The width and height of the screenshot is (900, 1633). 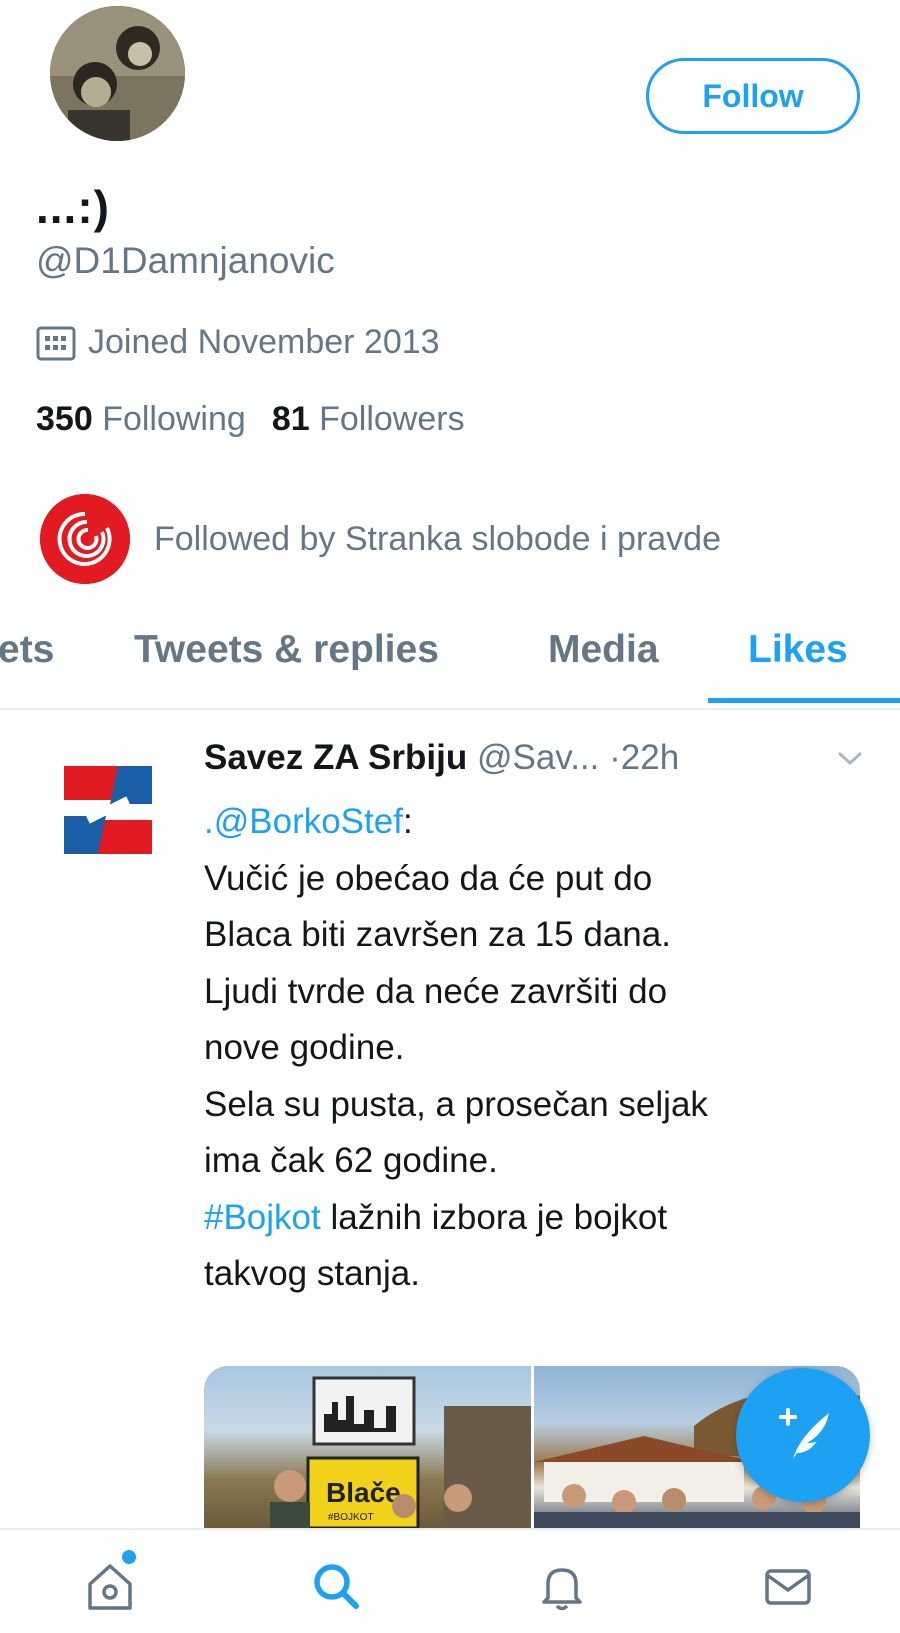 I want to click on compose-tweet-button, so click(x=803, y=1435).